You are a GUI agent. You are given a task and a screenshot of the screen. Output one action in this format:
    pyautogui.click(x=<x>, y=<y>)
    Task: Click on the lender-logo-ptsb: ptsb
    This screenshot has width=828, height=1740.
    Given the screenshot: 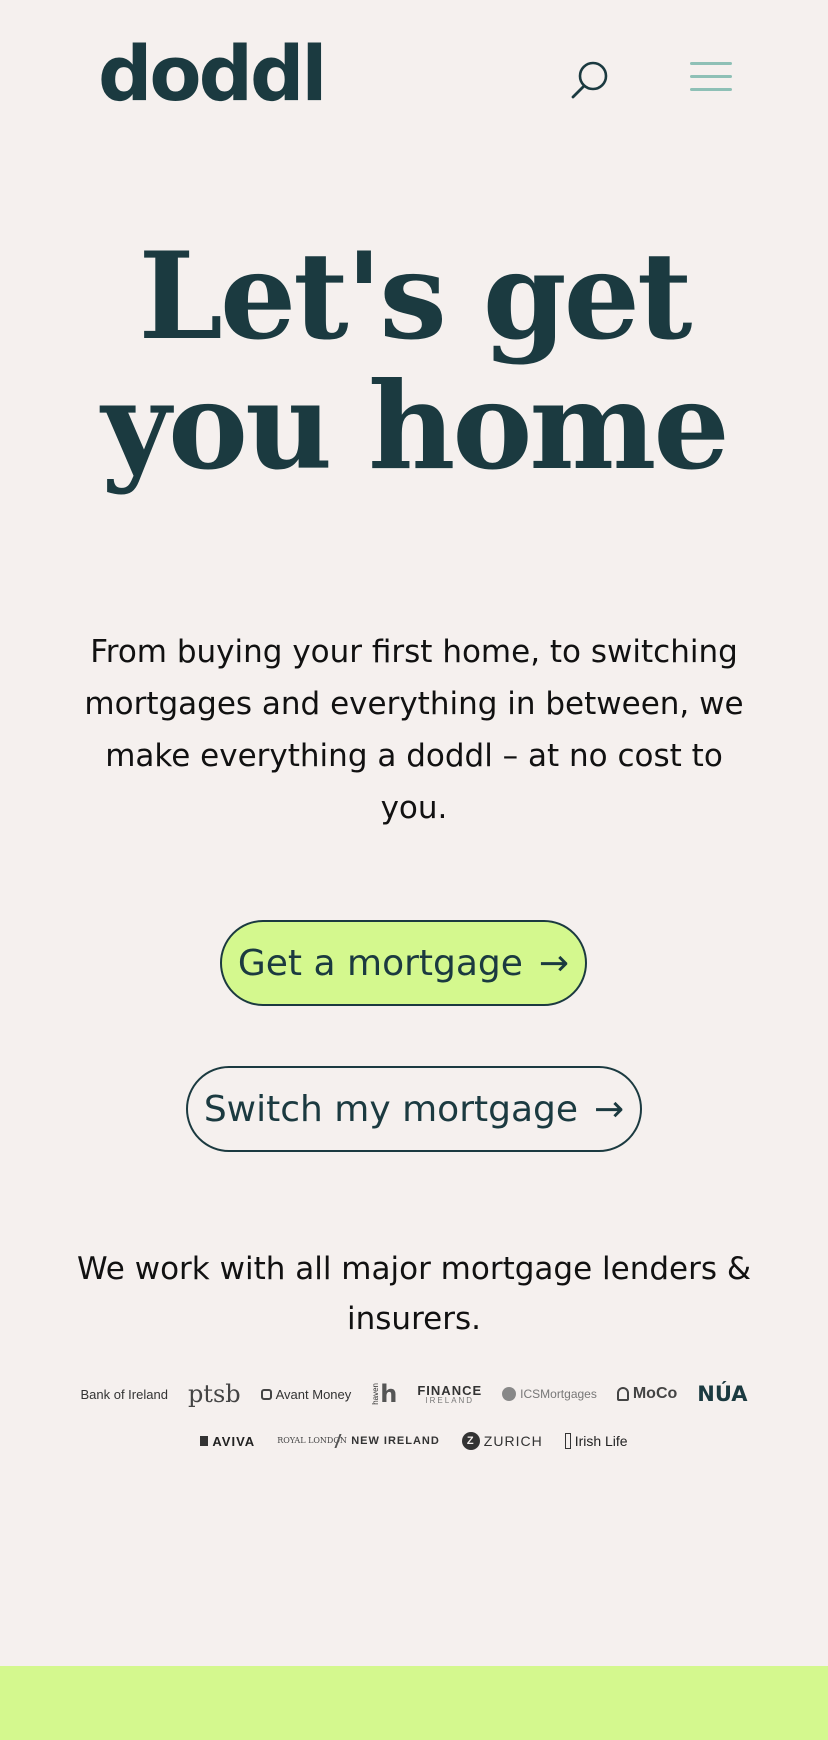 What is the action you would take?
    pyautogui.click(x=214, y=1394)
    